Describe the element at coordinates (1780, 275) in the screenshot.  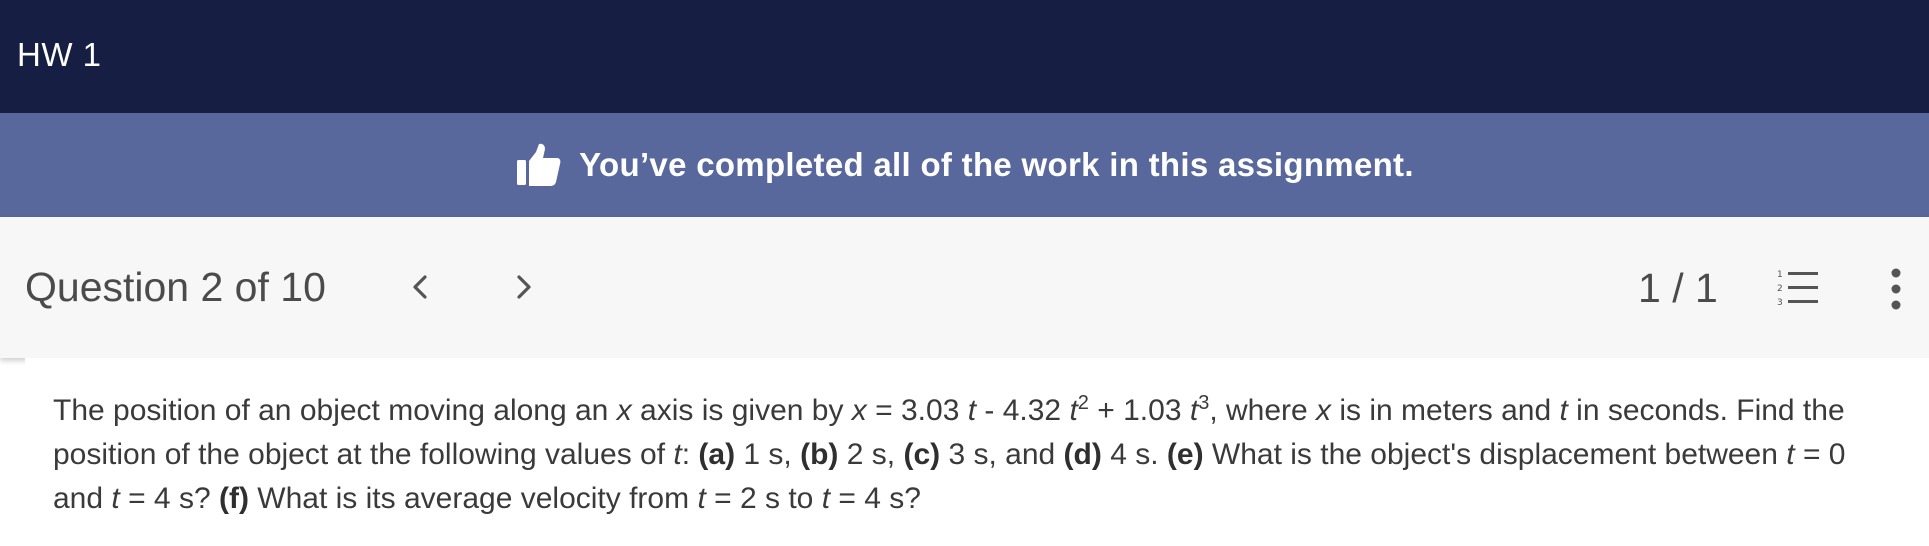
I see `svg-text: 1` at that location.